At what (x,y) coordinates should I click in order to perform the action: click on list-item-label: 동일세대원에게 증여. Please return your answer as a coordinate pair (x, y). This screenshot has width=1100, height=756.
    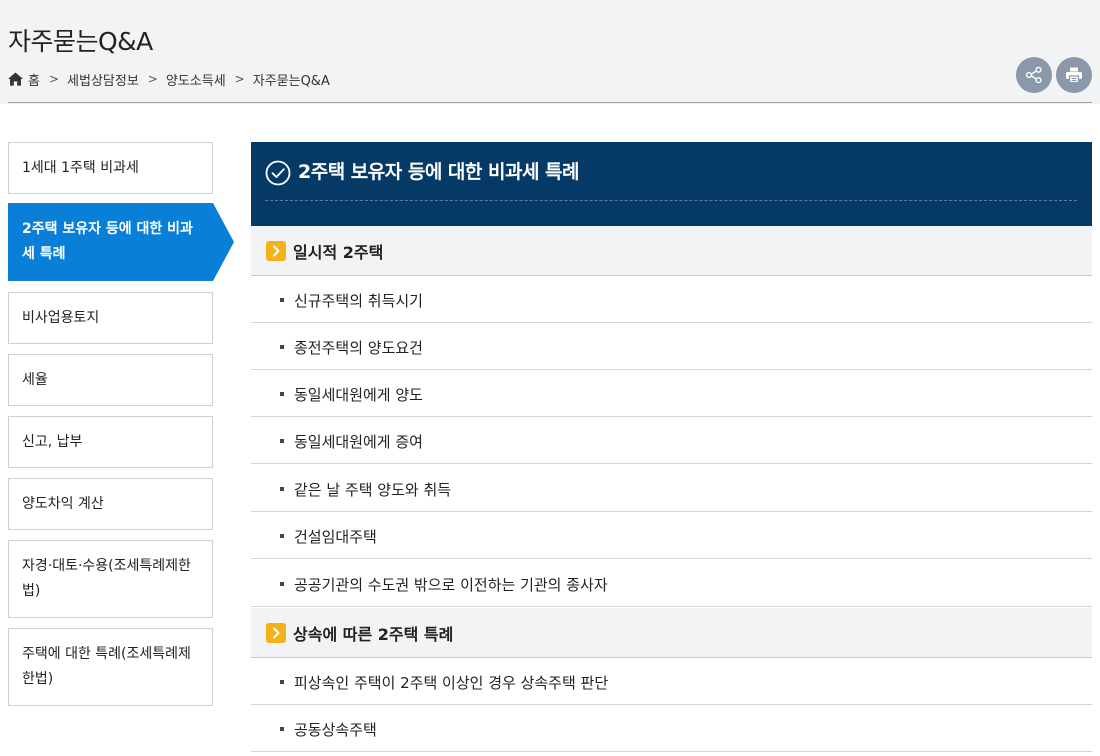
    Looking at the image, I should click on (358, 442).